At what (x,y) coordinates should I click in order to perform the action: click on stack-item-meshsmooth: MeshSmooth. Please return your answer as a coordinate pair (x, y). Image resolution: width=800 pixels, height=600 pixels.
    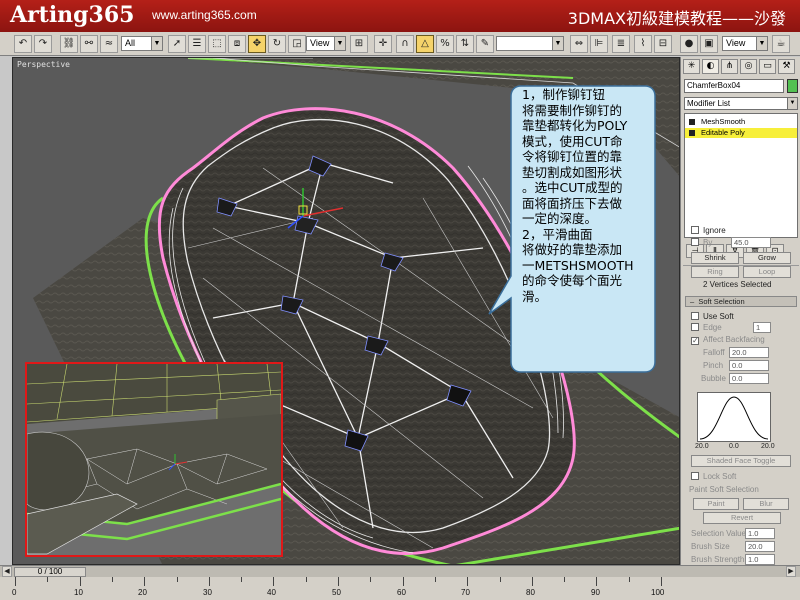
    Looking at the image, I should click on (741, 122).